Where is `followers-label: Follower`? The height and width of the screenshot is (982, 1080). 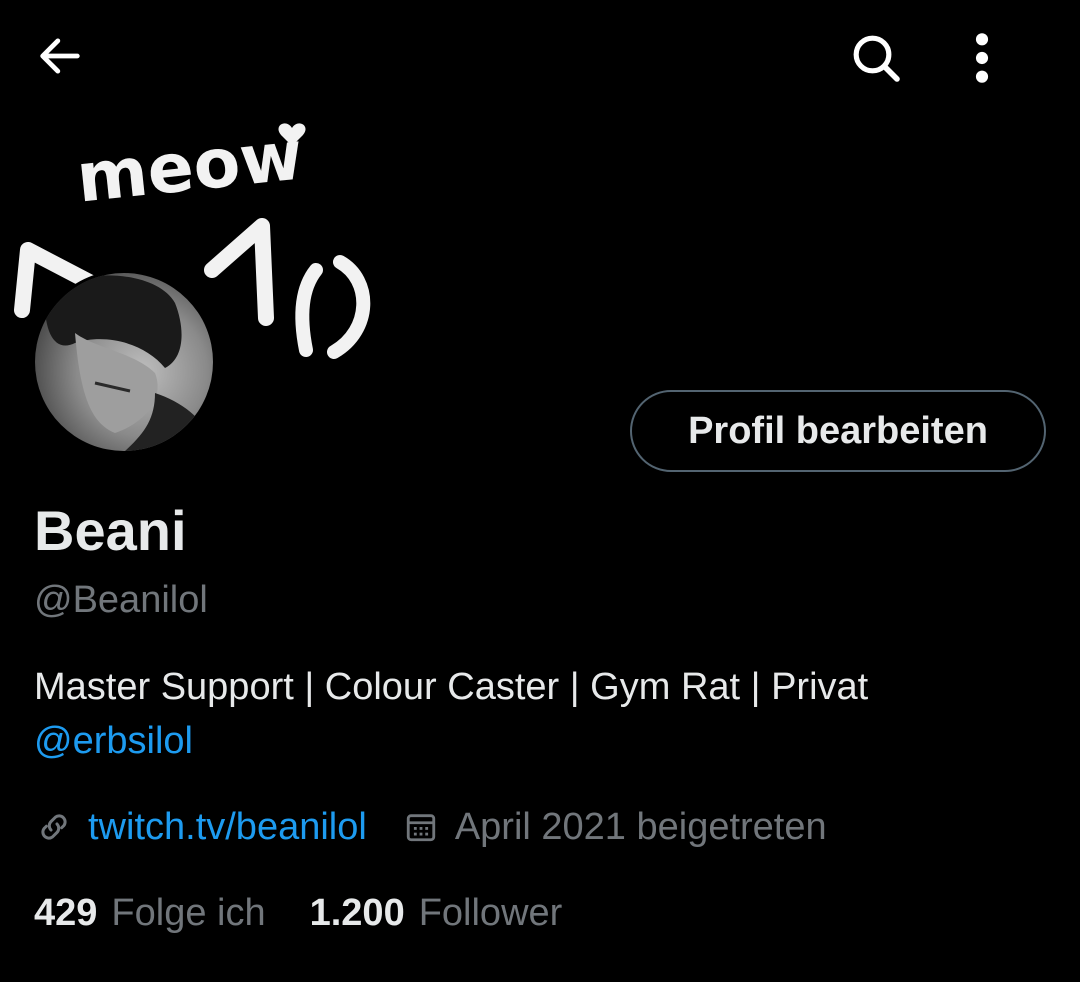 followers-label: Follower is located at coordinates (490, 913).